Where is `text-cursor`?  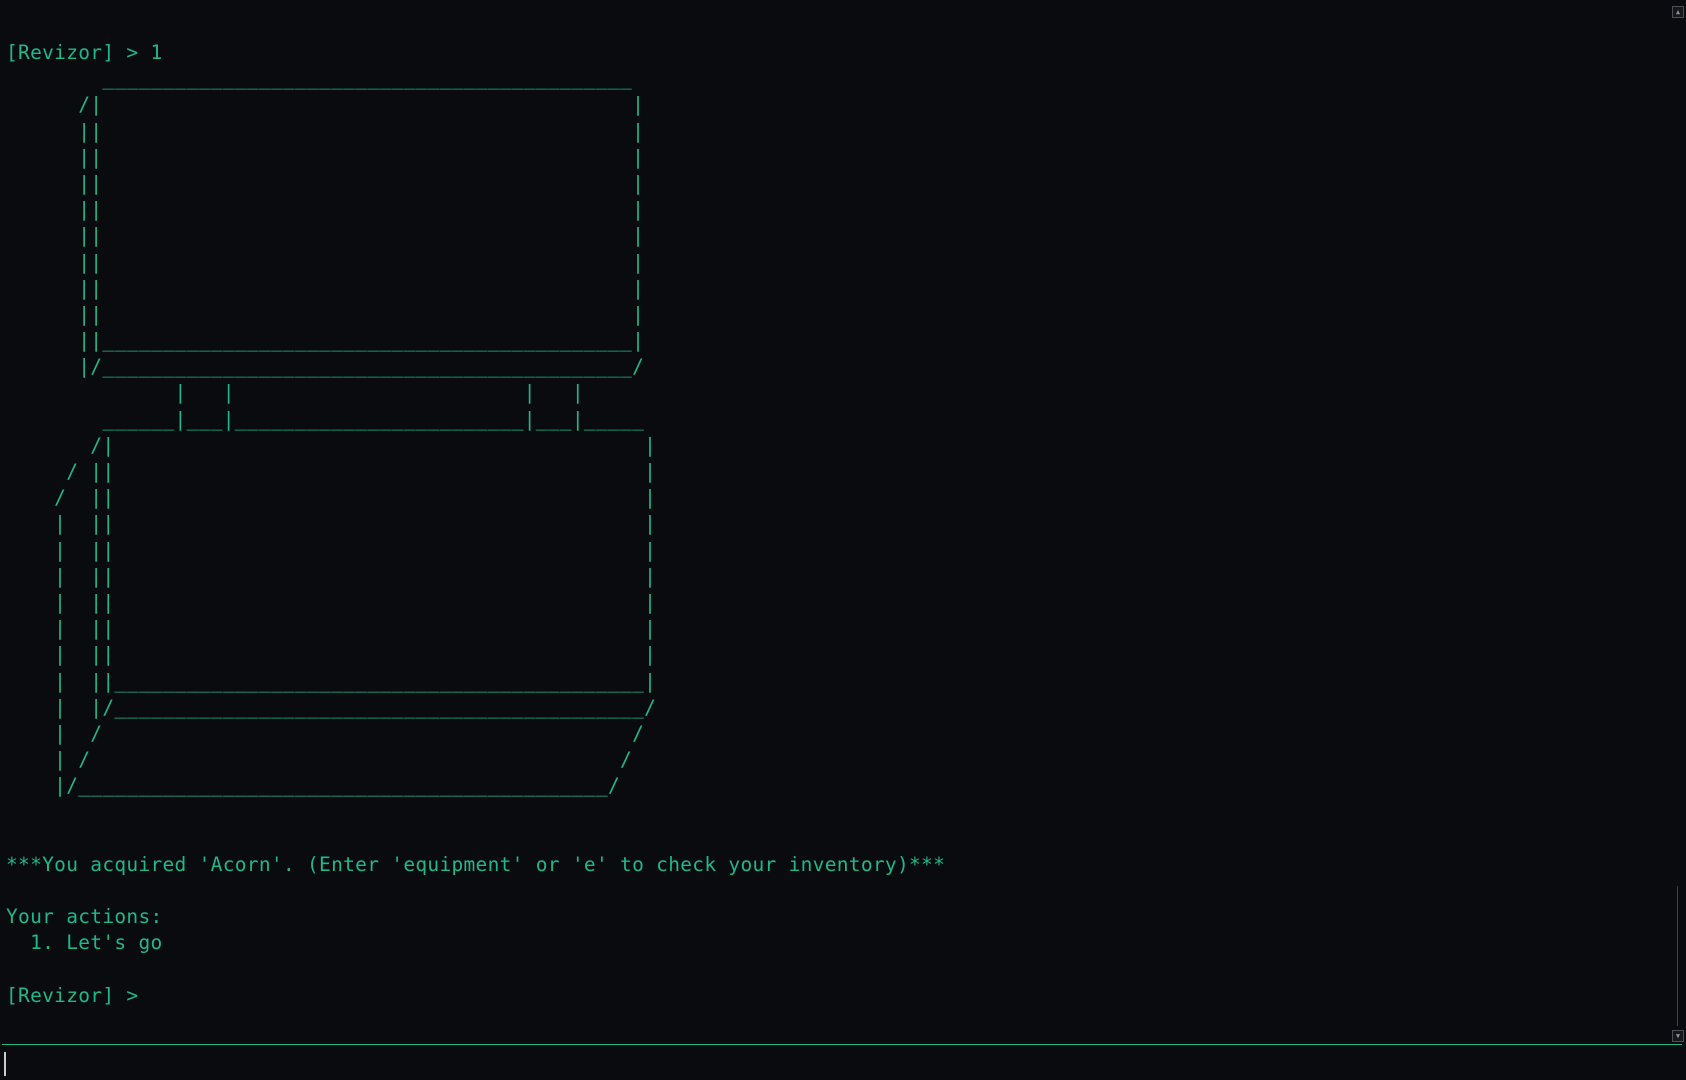
text-cursor is located at coordinates (5, 1064).